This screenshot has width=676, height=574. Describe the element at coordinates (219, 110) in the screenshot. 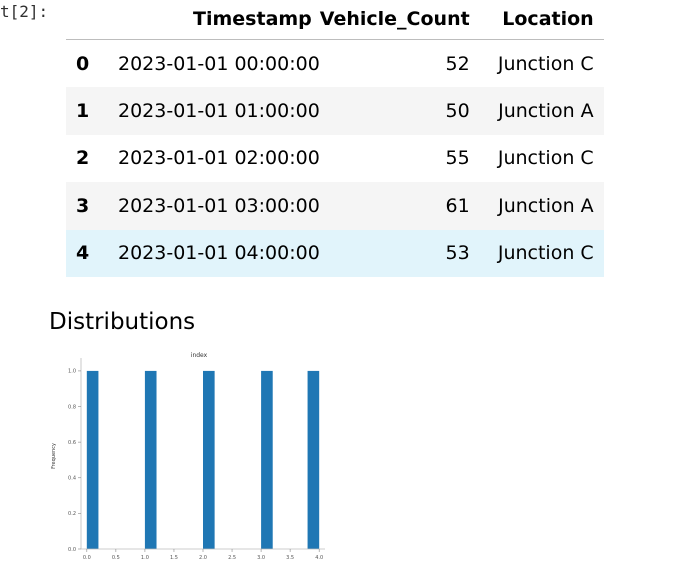

I see `timestamp-cell: 2023-01-01 01:00:00` at that location.